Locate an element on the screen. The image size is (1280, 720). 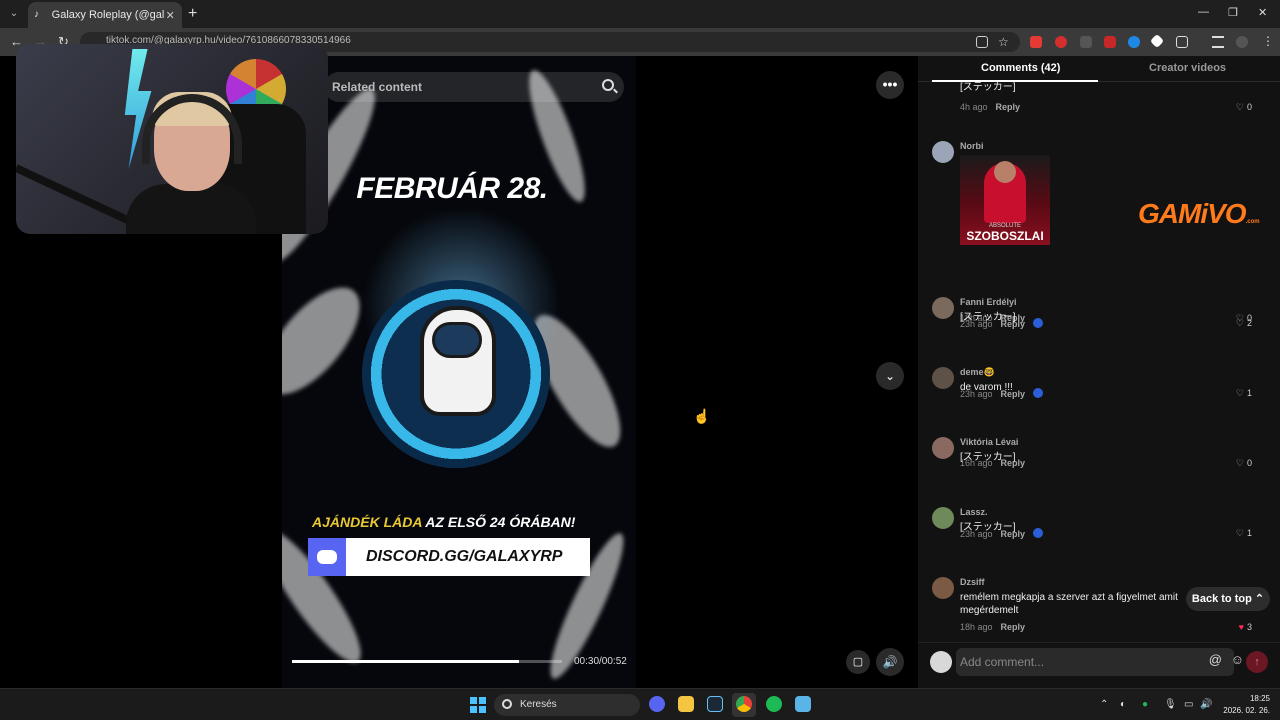
commenter-name: Lassz. is located at coordinates (974, 512).